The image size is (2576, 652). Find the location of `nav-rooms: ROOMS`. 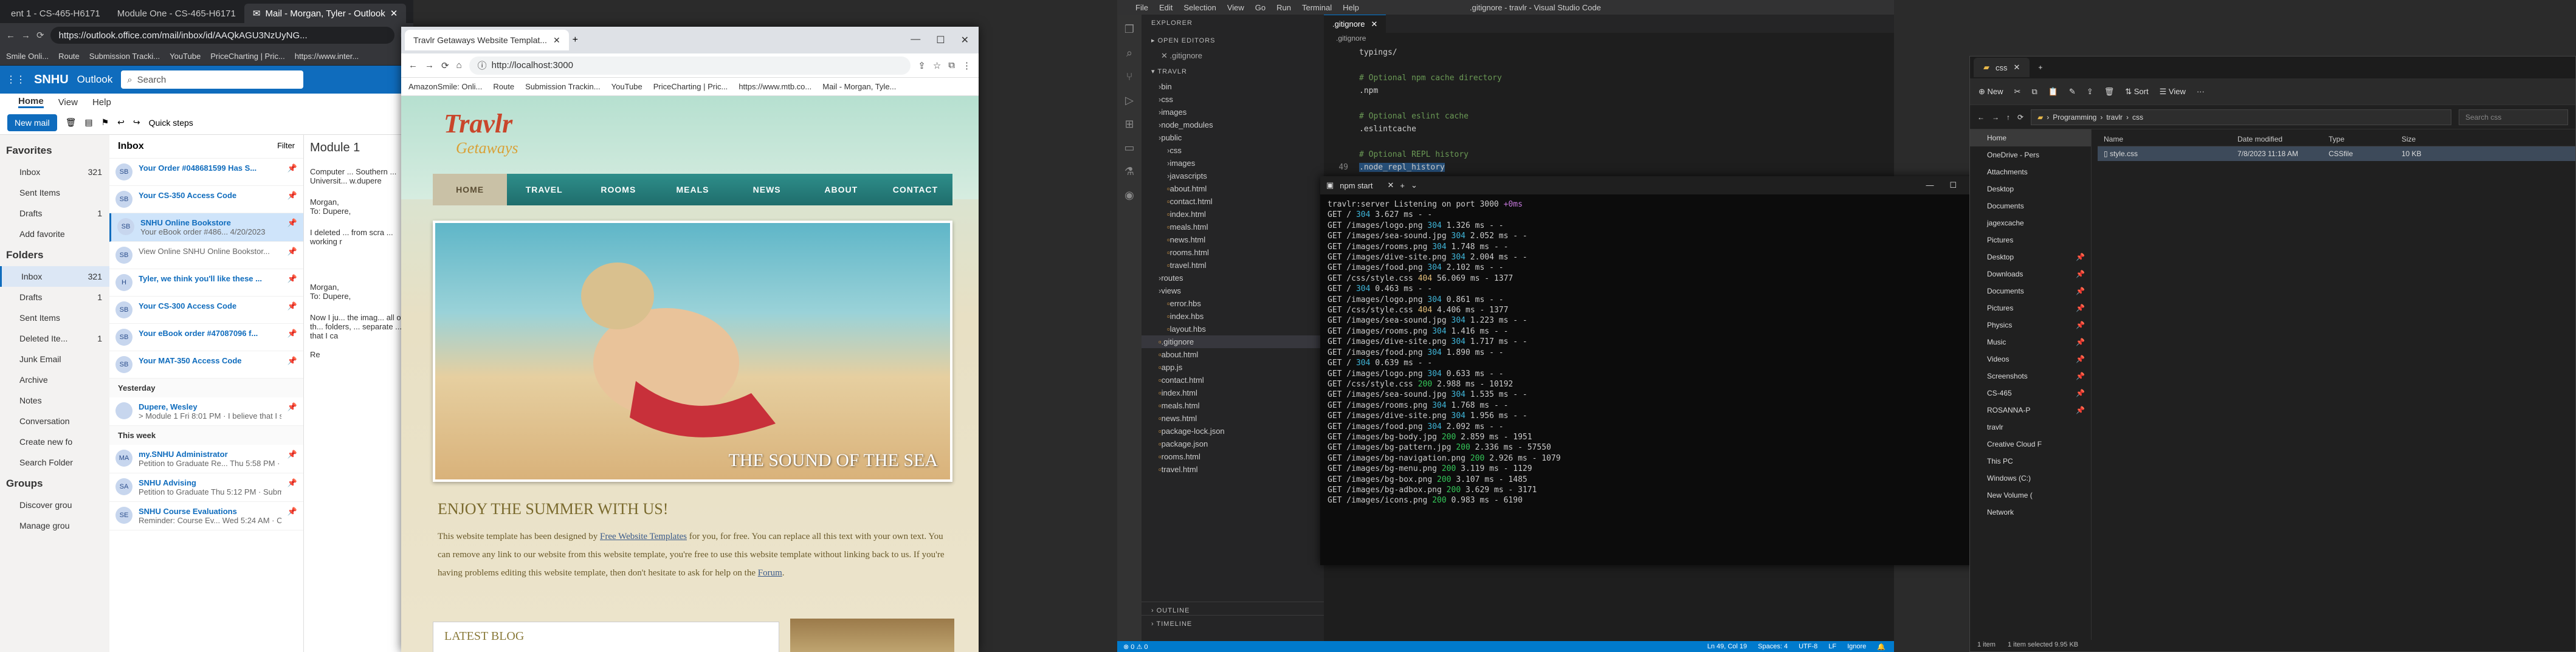

nav-rooms: ROOMS is located at coordinates (618, 189).